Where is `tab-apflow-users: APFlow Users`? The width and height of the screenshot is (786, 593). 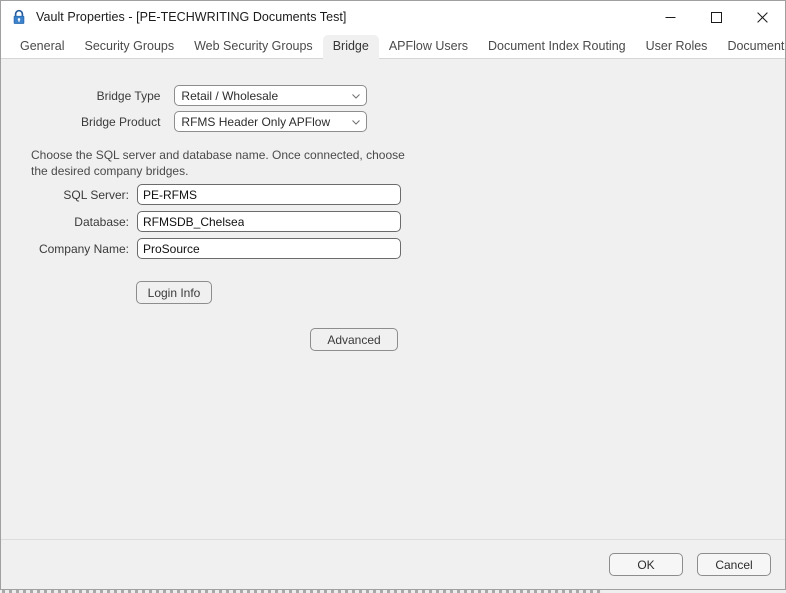
tab-apflow-users: APFlow Users is located at coordinates (428, 47).